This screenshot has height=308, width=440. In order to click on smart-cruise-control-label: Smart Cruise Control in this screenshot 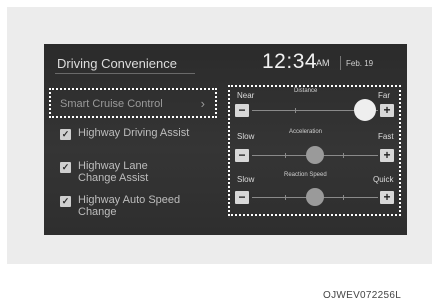, I will do `click(111, 104)`.